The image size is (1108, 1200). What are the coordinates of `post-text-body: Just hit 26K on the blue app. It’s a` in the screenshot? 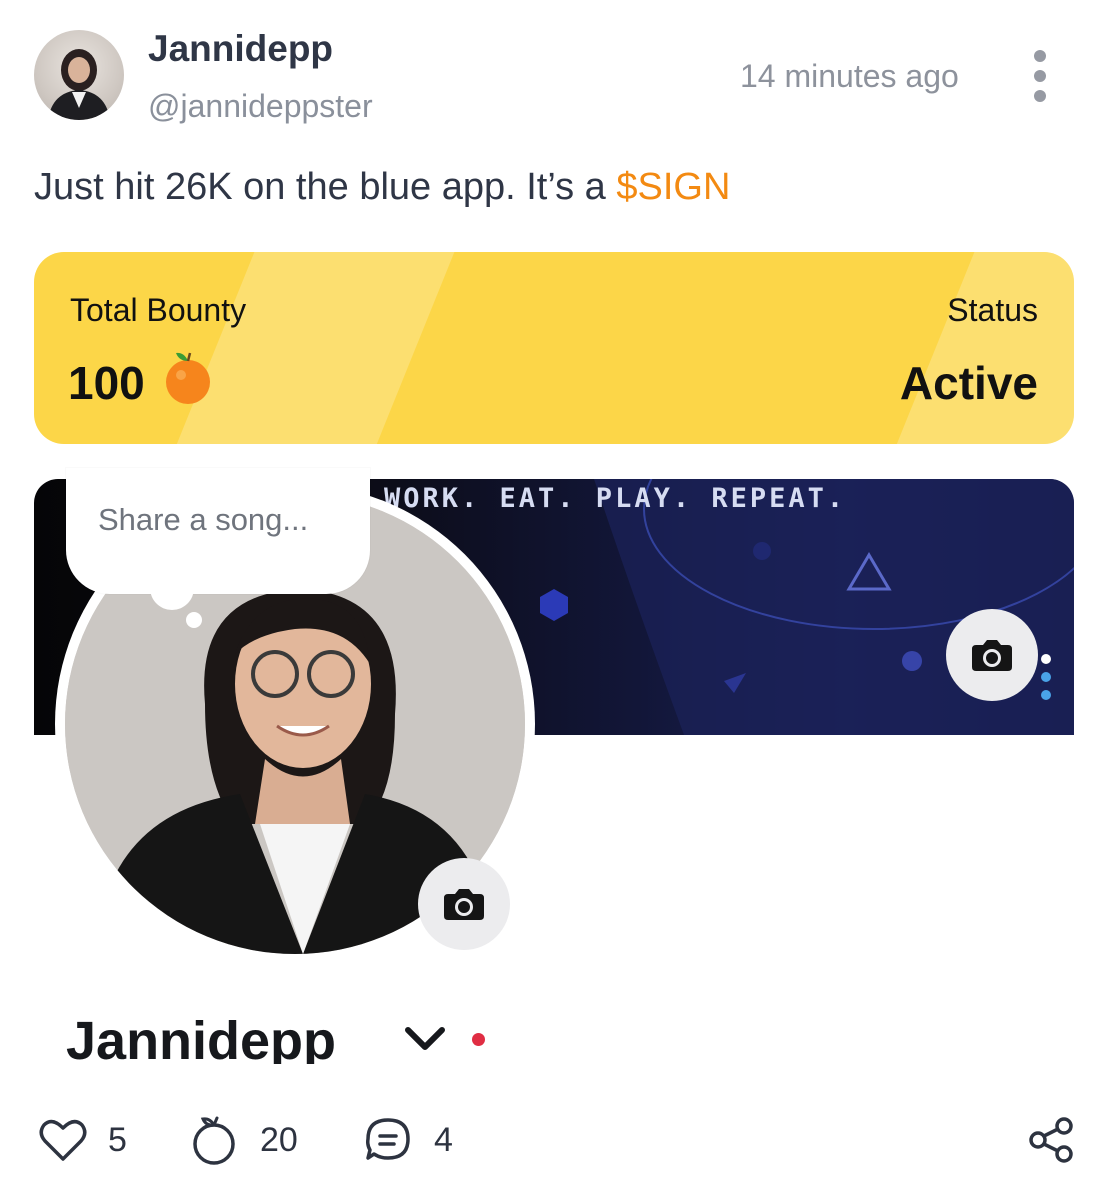 It's located at (325, 187).